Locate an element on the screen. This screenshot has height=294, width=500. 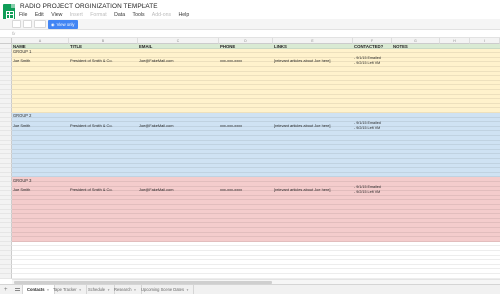
star-icon: ☆ is located at coordinates (133, 6).